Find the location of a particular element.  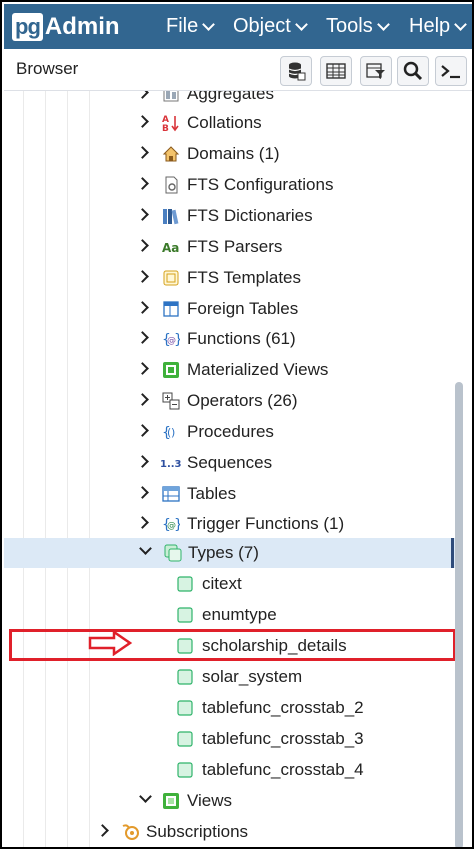

menu-tools-label: Tools is located at coordinates (349, 26).